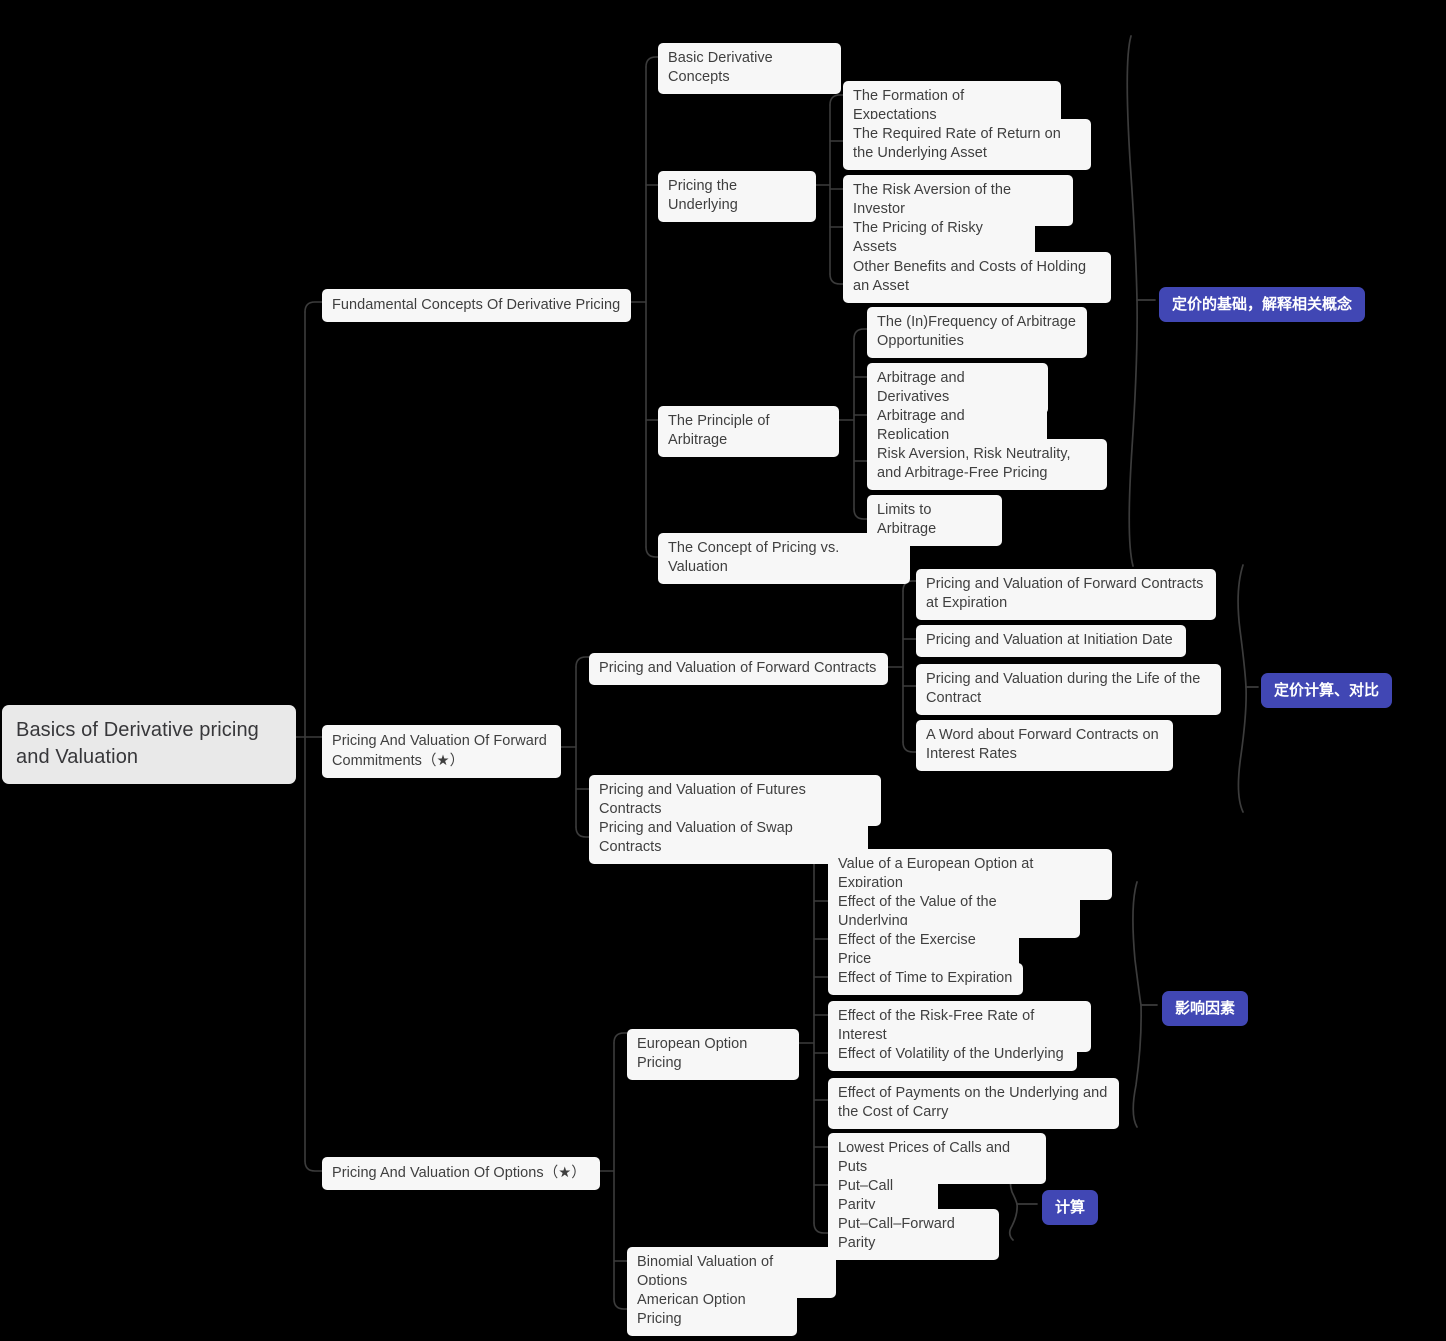  Describe the element at coordinates (1070, 1207) in the screenshot. I see `annotation-badge-calculation: 计算` at that location.